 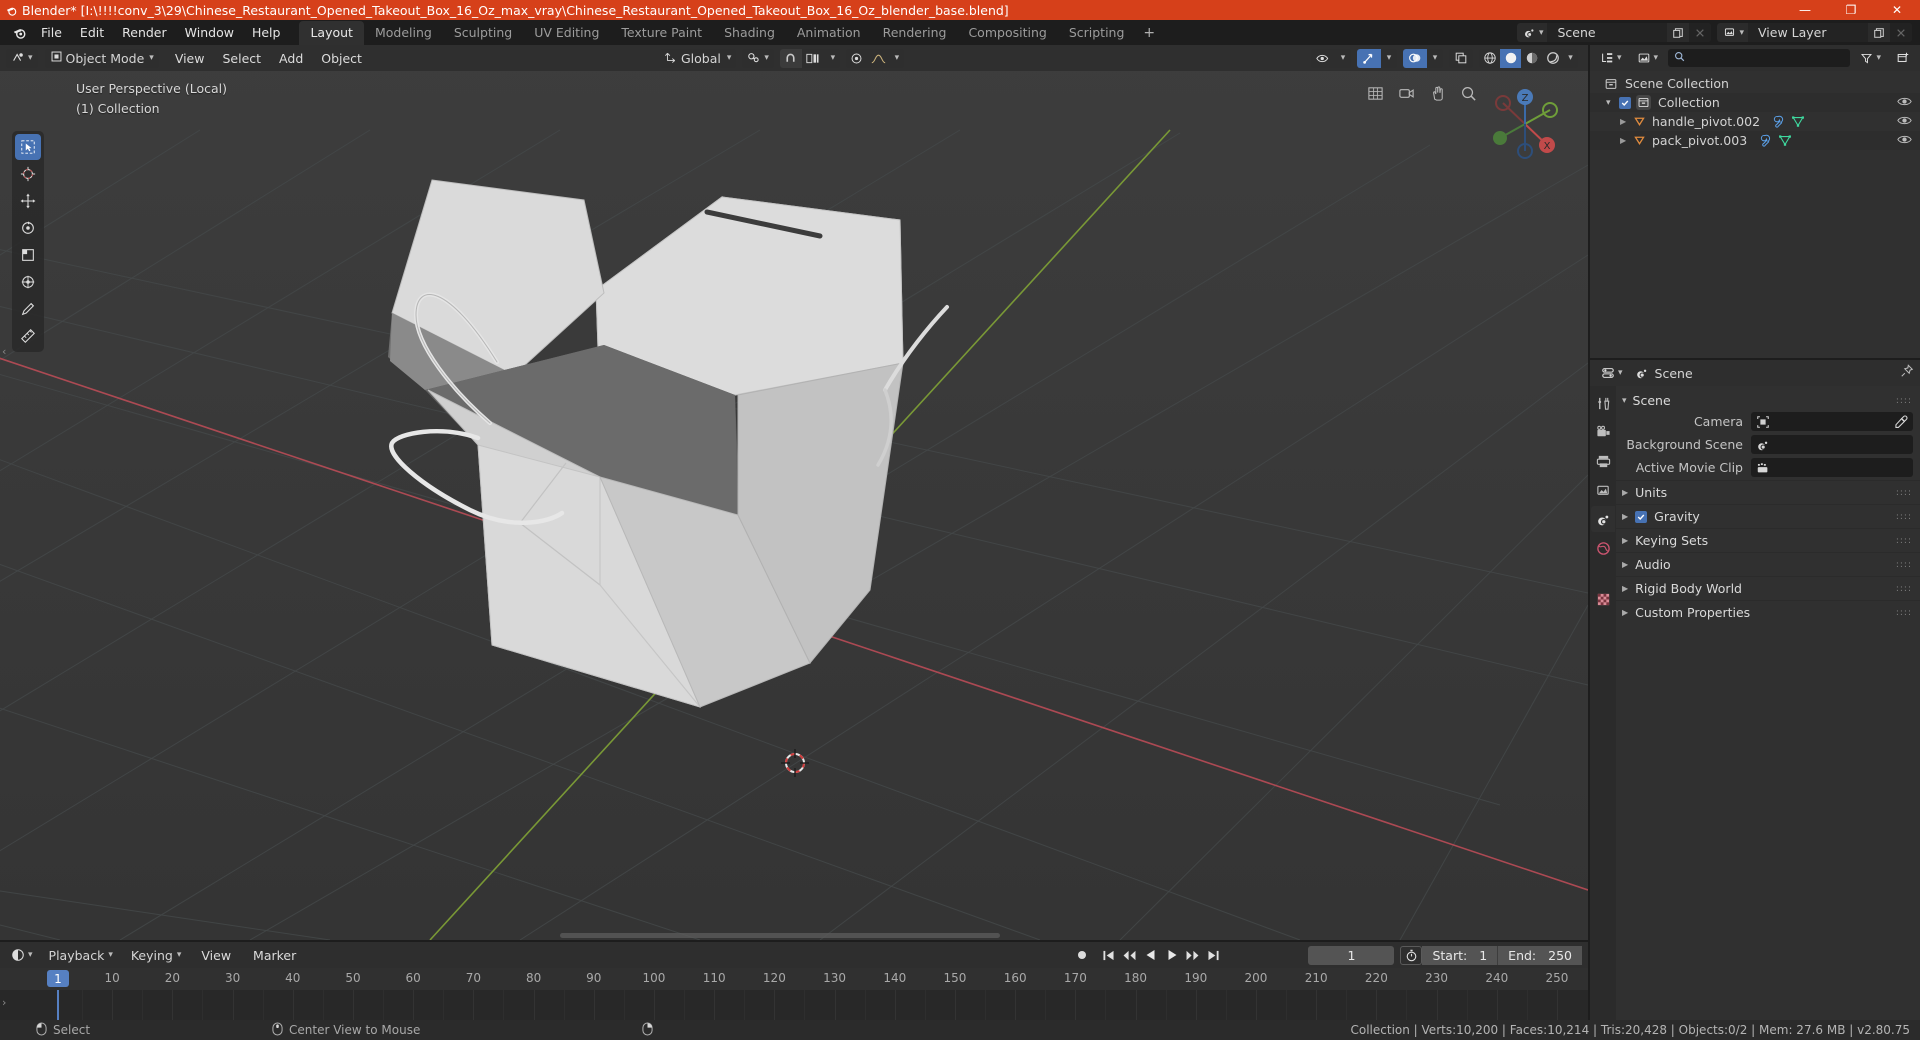 I want to click on units-section: ▶ Units ::::, so click(x=1768, y=492).